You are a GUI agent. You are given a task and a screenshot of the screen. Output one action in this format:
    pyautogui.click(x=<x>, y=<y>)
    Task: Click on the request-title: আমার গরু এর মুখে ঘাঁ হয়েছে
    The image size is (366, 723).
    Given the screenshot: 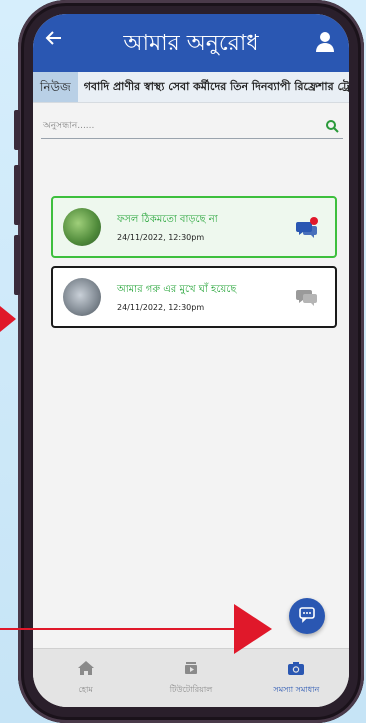 What is the action you would take?
    pyautogui.click(x=177, y=289)
    